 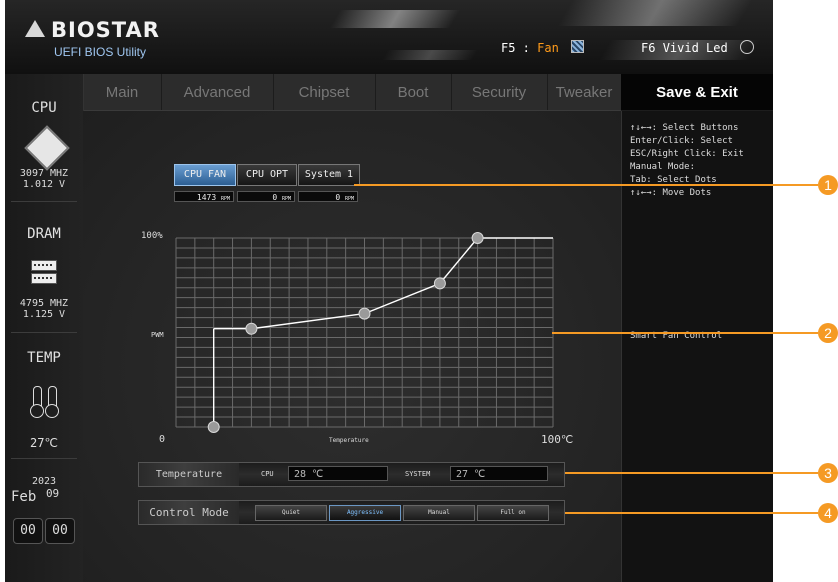 What do you see at coordinates (663, 167) in the screenshot?
I see `help-line: Manual Mode:` at bounding box center [663, 167].